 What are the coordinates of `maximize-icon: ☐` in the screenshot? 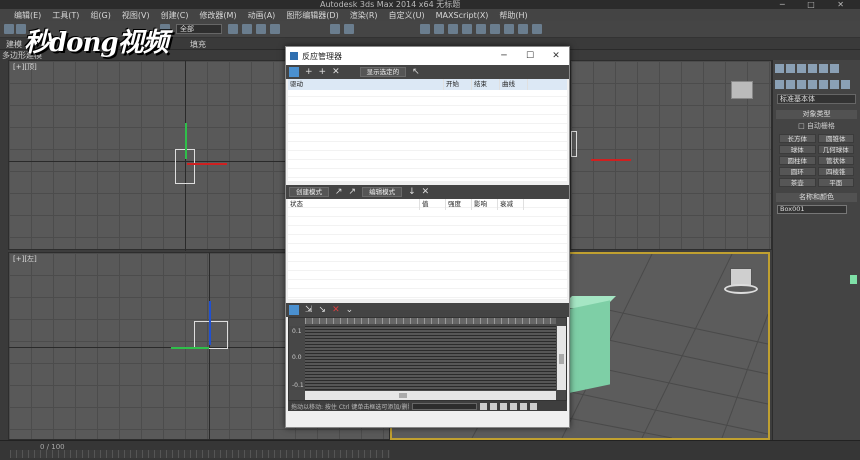 It's located at (530, 56).